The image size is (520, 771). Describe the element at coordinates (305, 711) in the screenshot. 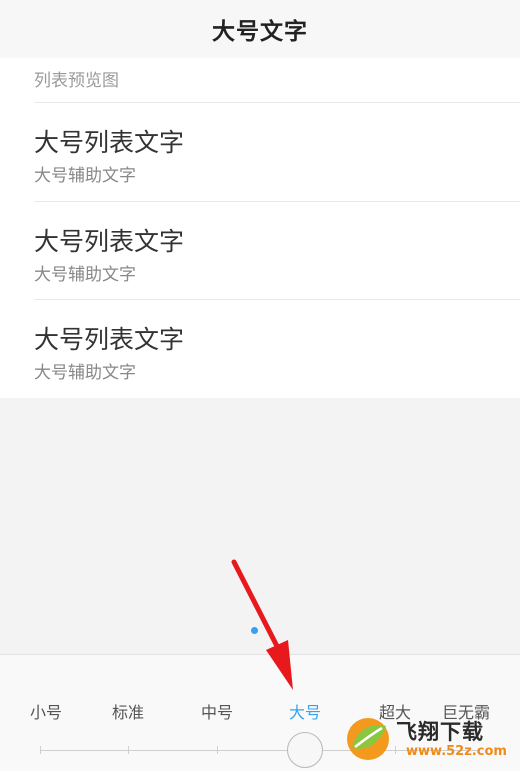

I see `size-option-large: 大号` at that location.